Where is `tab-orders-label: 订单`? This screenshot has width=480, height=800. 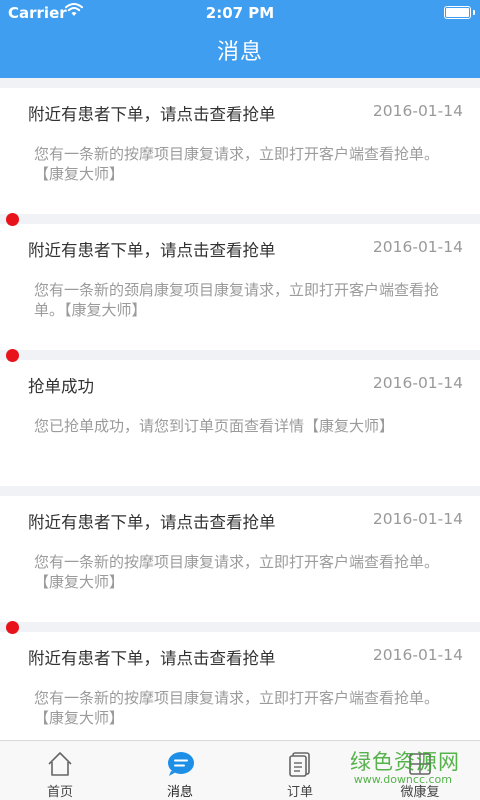 tab-orders-label: 订单 is located at coordinates (299, 792).